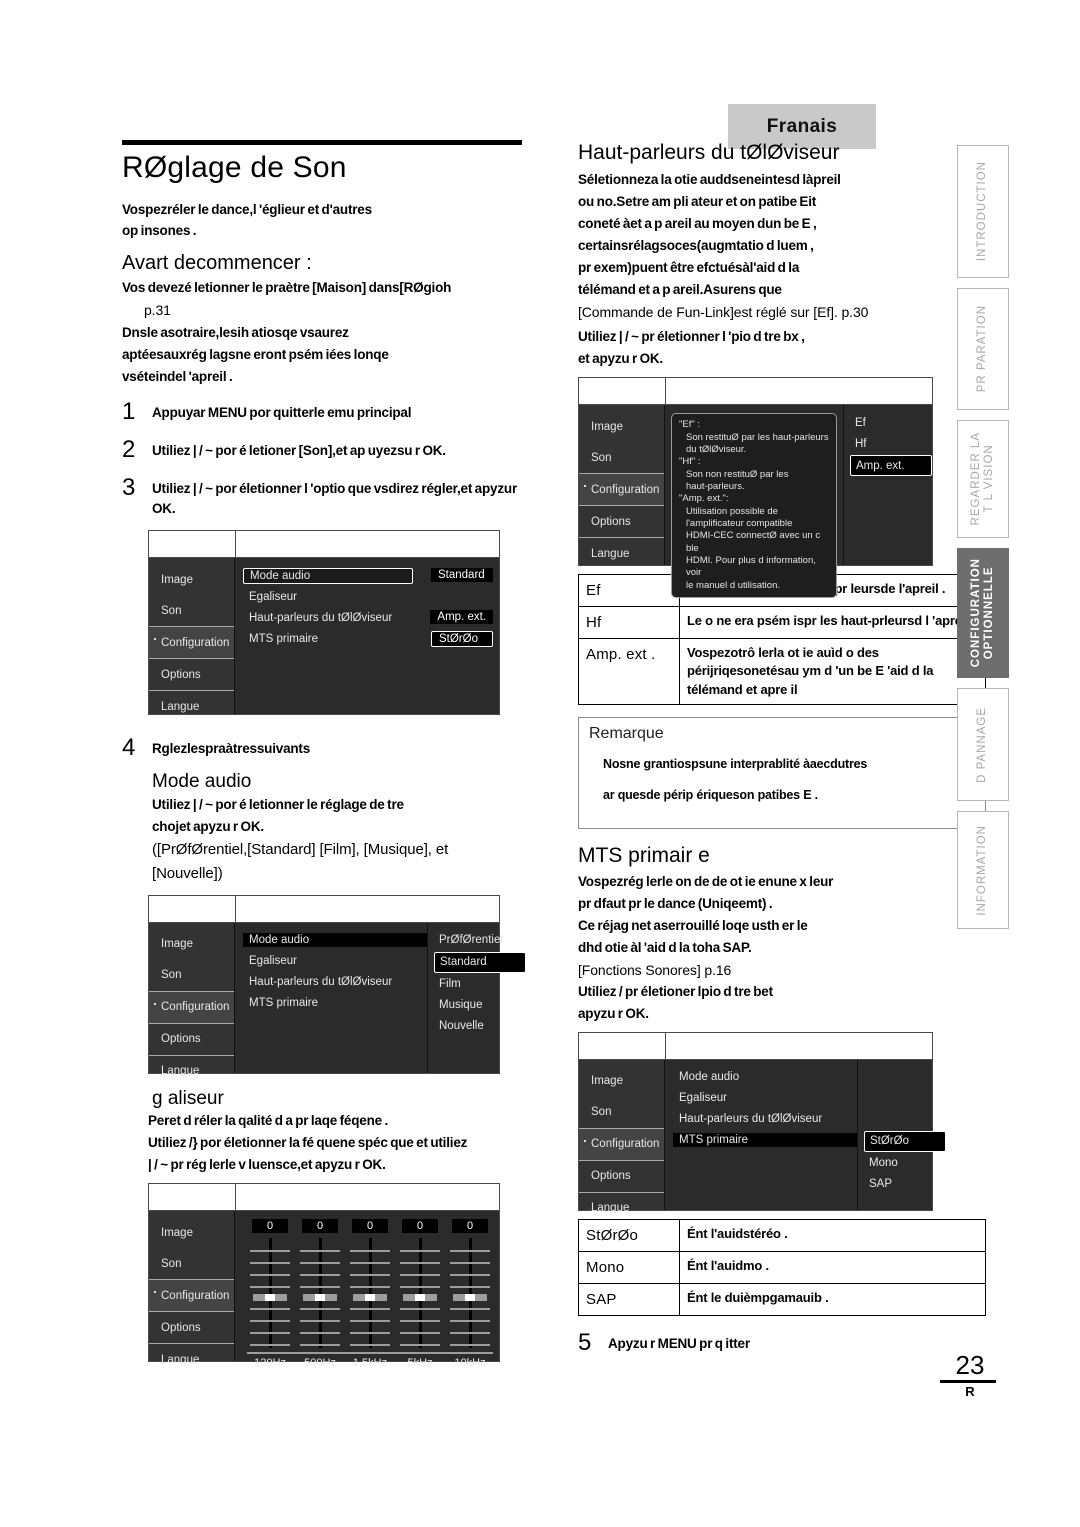  I want to click on side-tab-depannage: D PANNAGE, so click(983, 744).